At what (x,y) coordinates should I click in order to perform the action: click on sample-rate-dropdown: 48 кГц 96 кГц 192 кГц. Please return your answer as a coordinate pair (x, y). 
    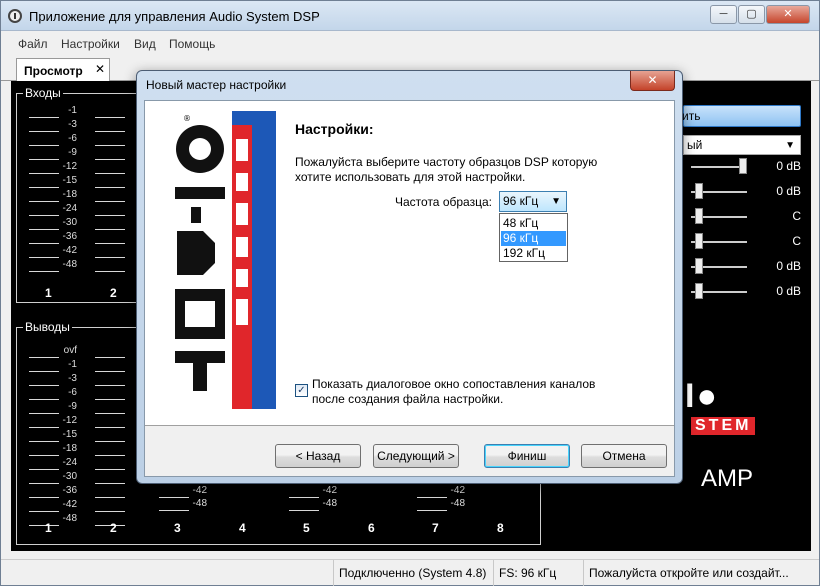
    Looking at the image, I should click on (533, 237).